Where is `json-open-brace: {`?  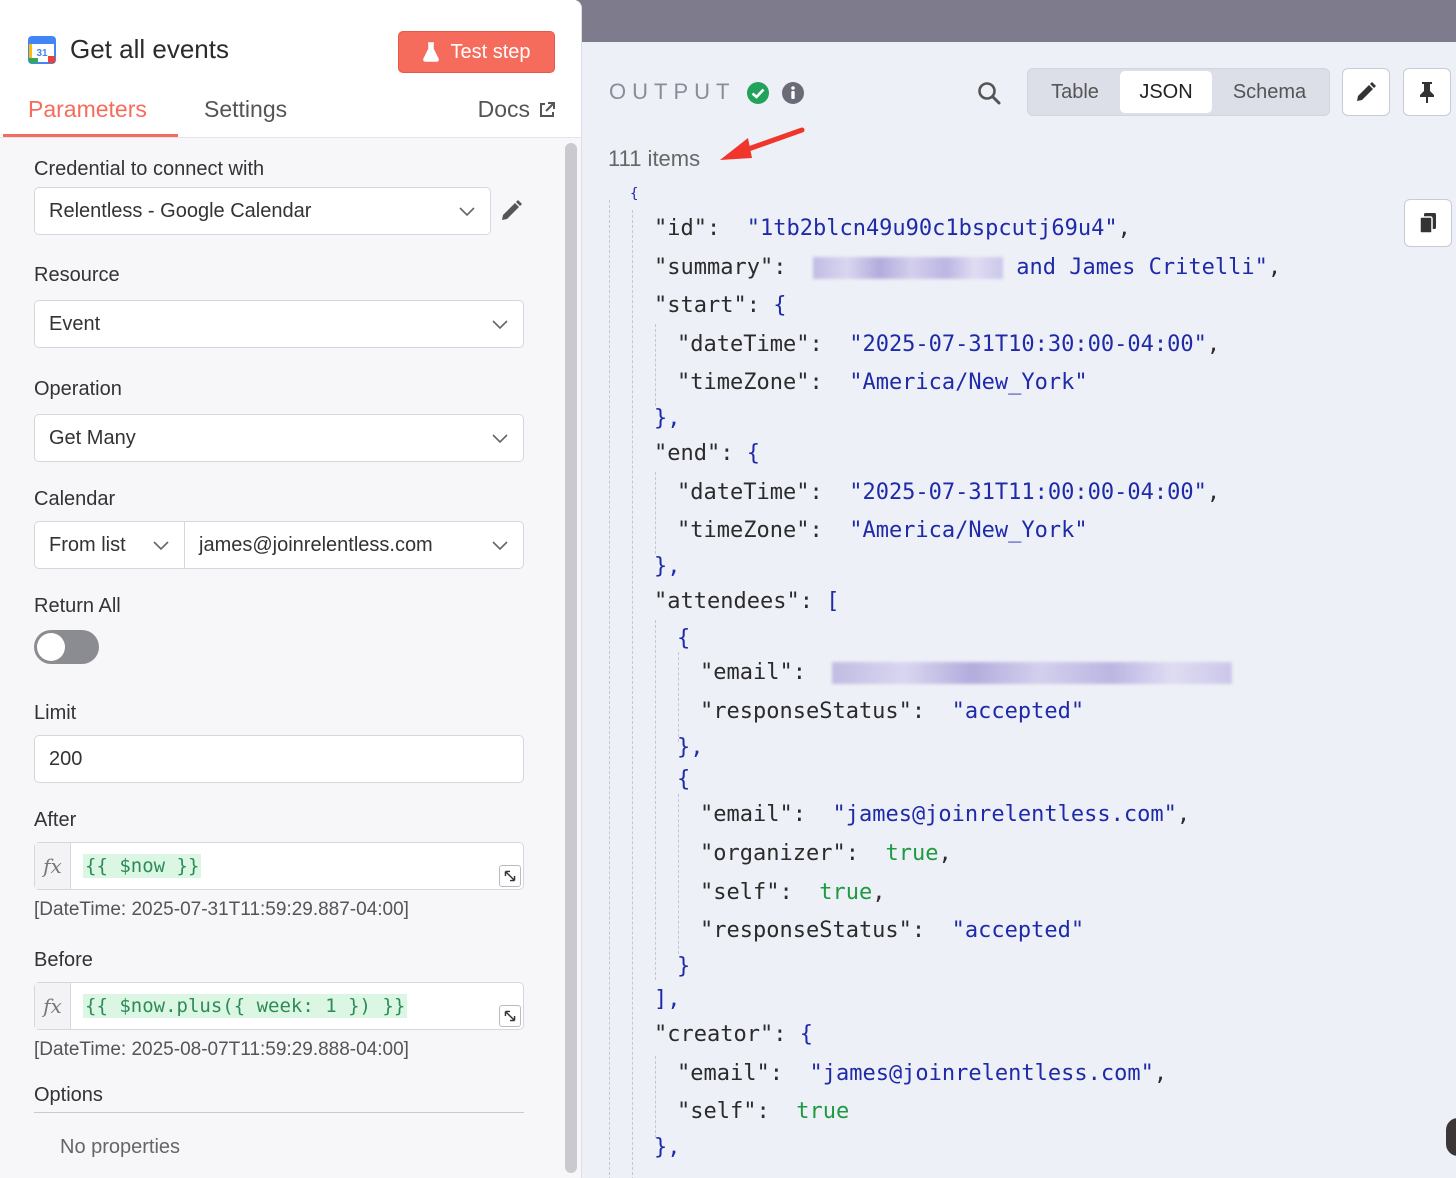 json-open-brace: { is located at coordinates (634, 194).